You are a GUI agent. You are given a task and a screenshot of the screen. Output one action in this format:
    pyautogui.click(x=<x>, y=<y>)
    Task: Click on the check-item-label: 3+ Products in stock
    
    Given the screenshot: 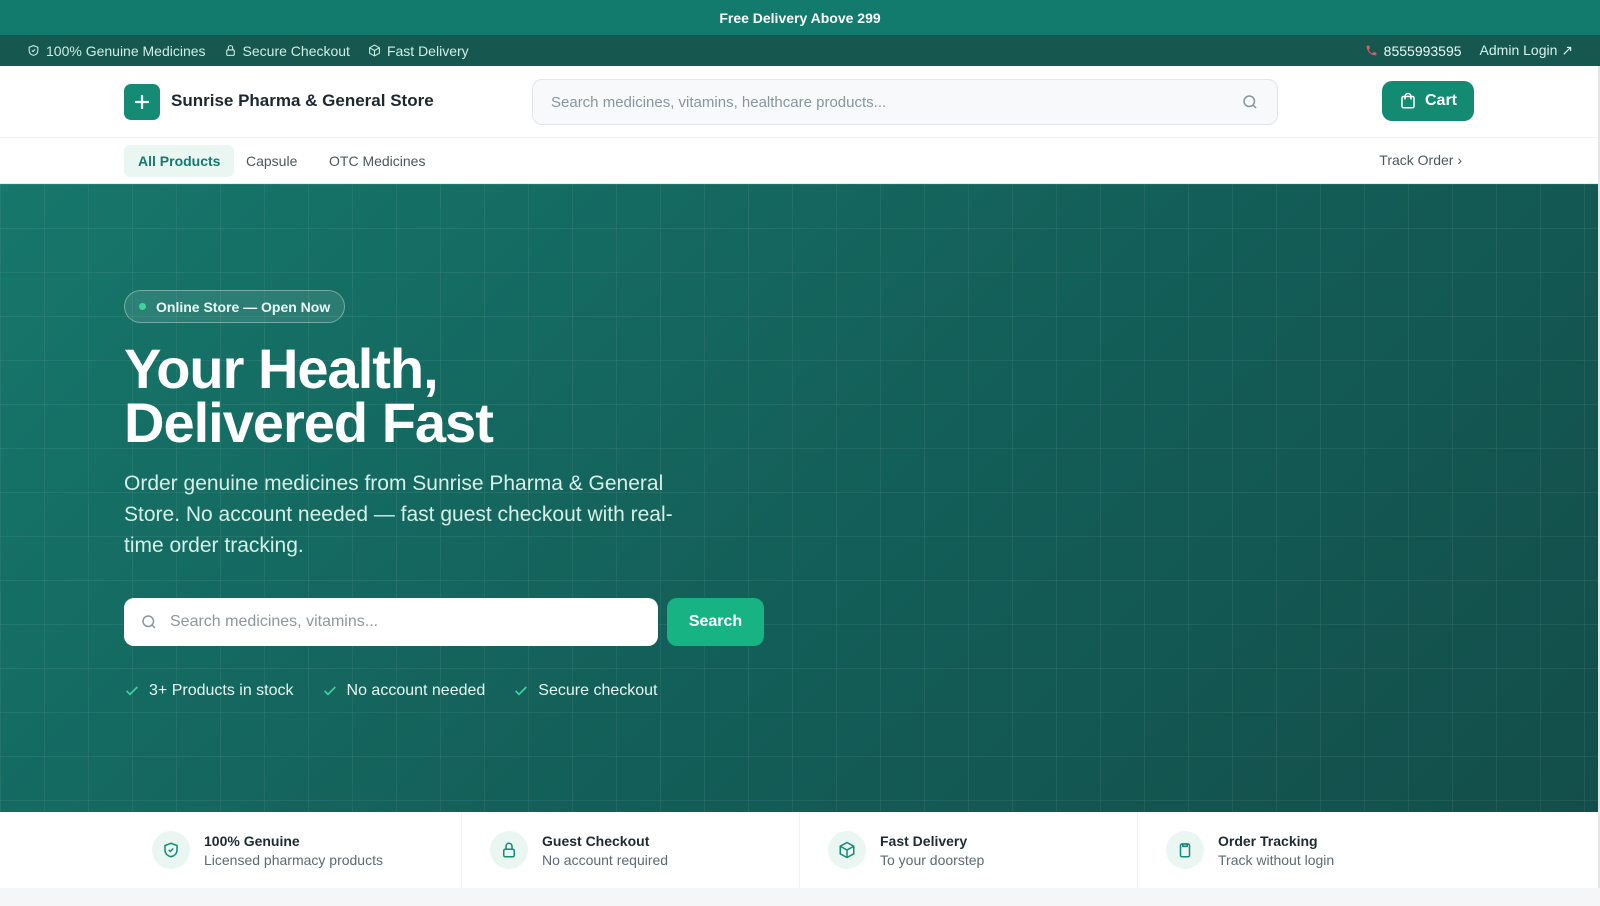 What is the action you would take?
    pyautogui.click(x=221, y=690)
    